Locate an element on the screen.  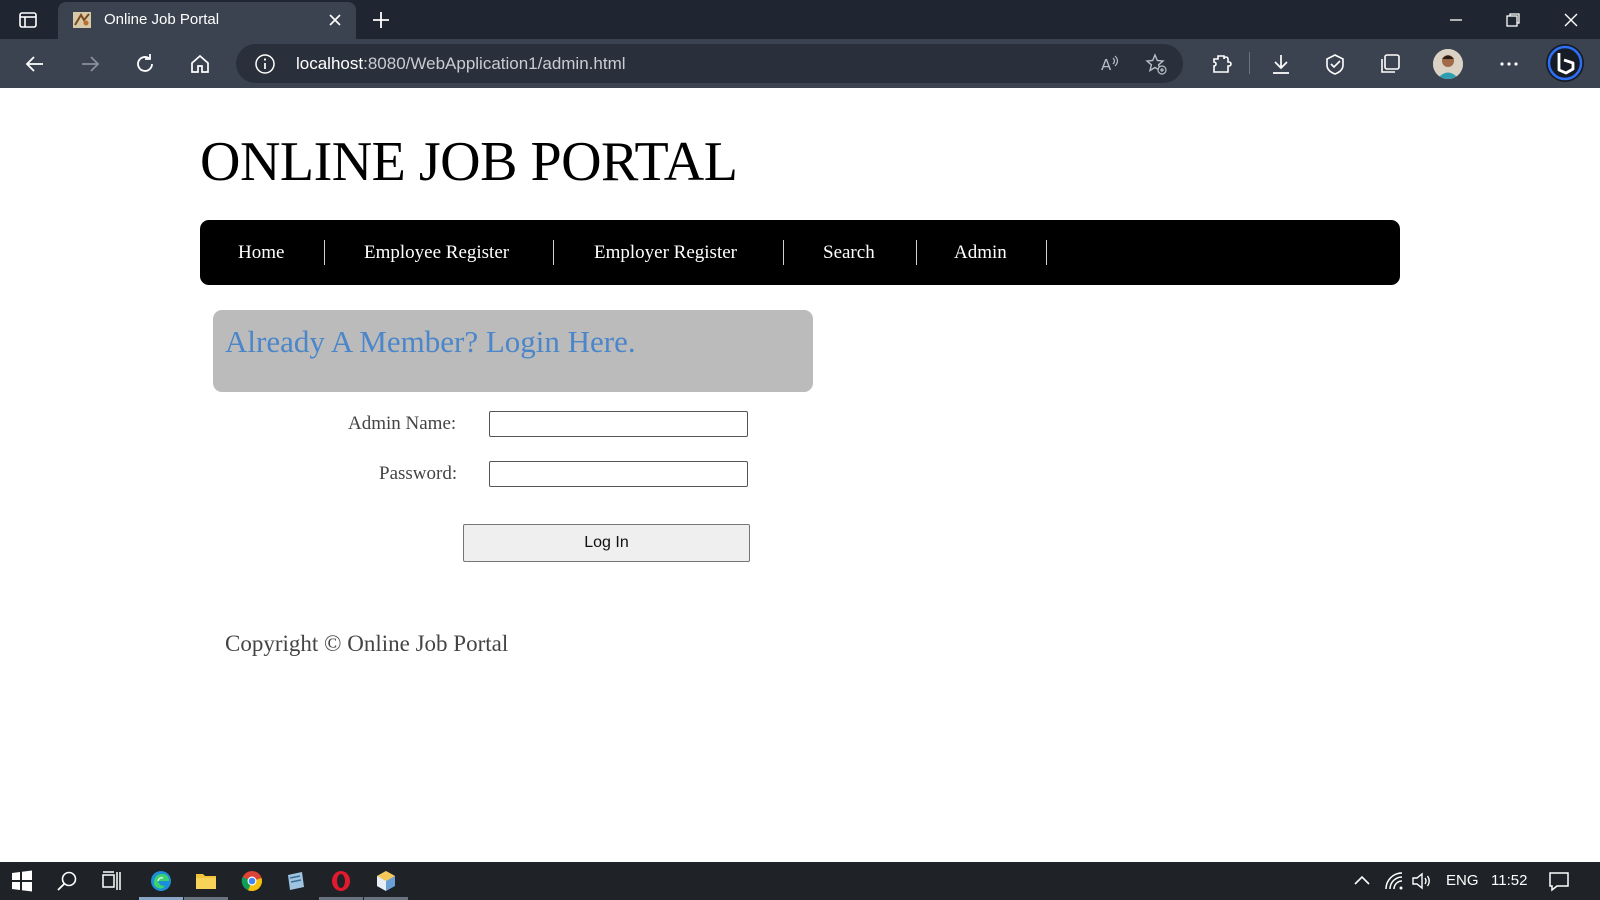
task-view-icon is located at coordinates (112, 881).